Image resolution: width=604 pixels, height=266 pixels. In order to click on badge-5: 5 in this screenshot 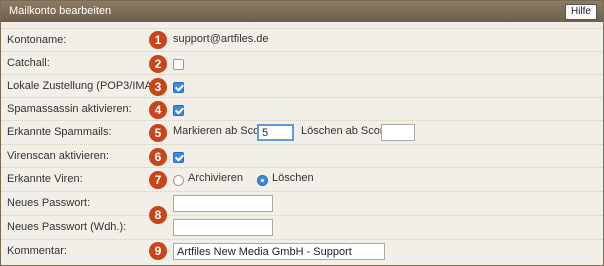, I will do `click(158, 133)`.